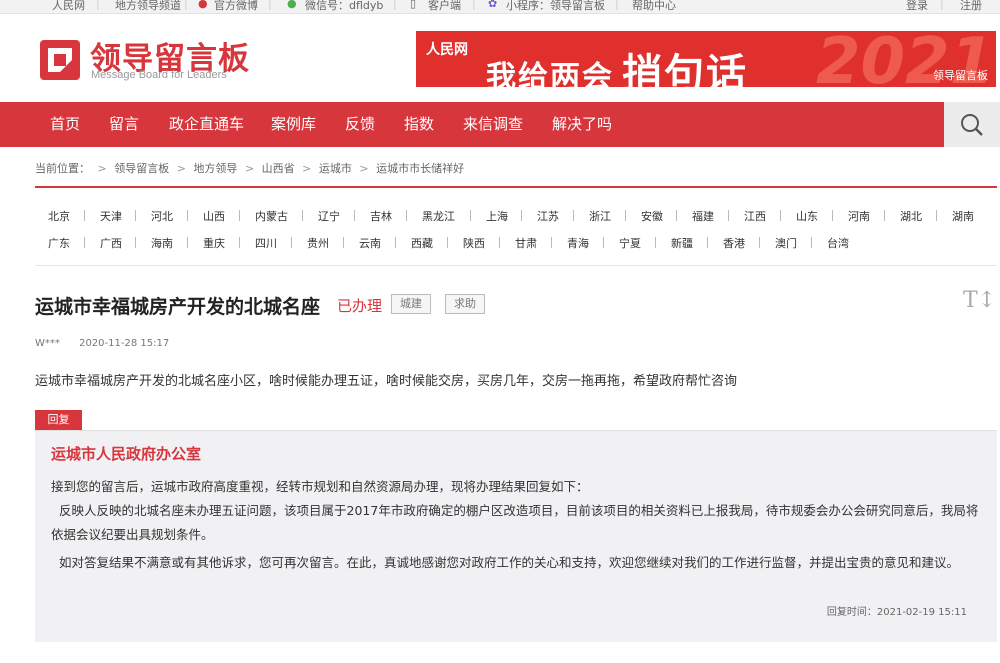 This screenshot has height=663, width=1000. Describe the element at coordinates (278, 168) in the screenshot. I see `breadcrumb-item: 山西省` at that location.